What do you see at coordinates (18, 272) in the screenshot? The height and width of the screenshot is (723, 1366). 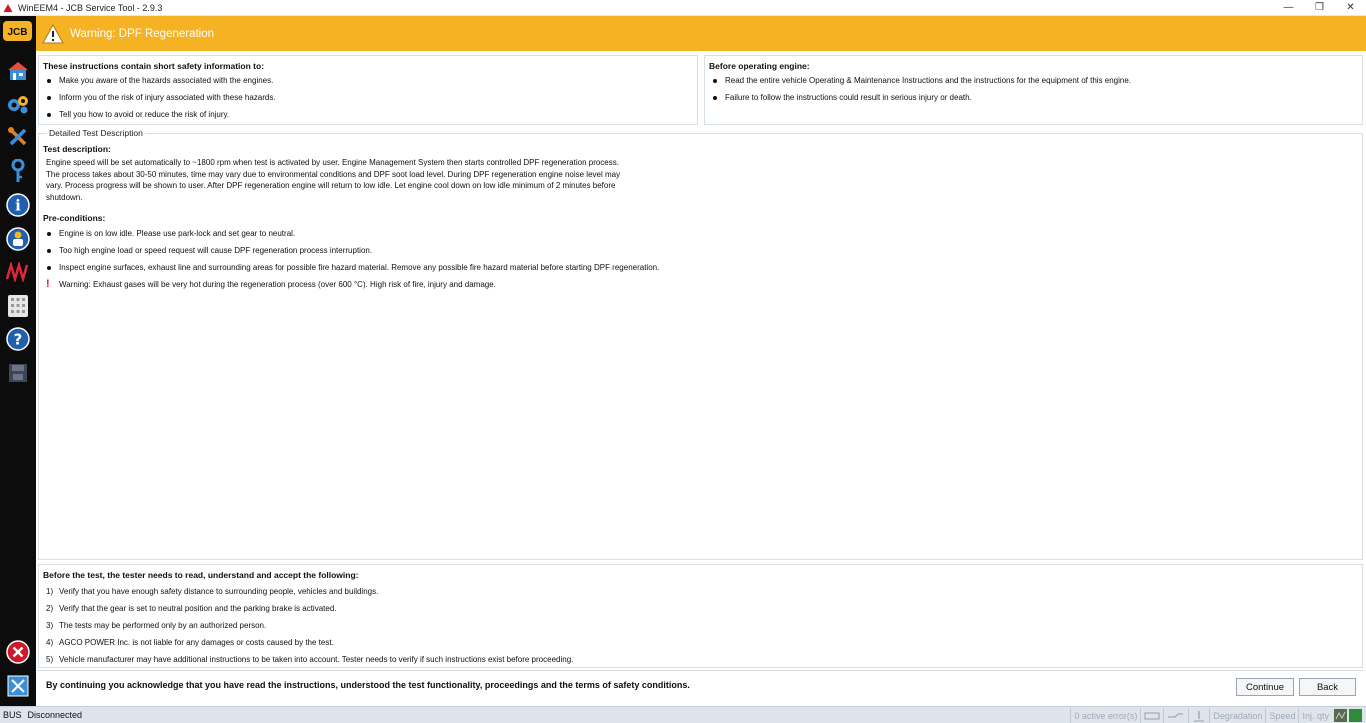 I see `oscilloscope-icon` at bounding box center [18, 272].